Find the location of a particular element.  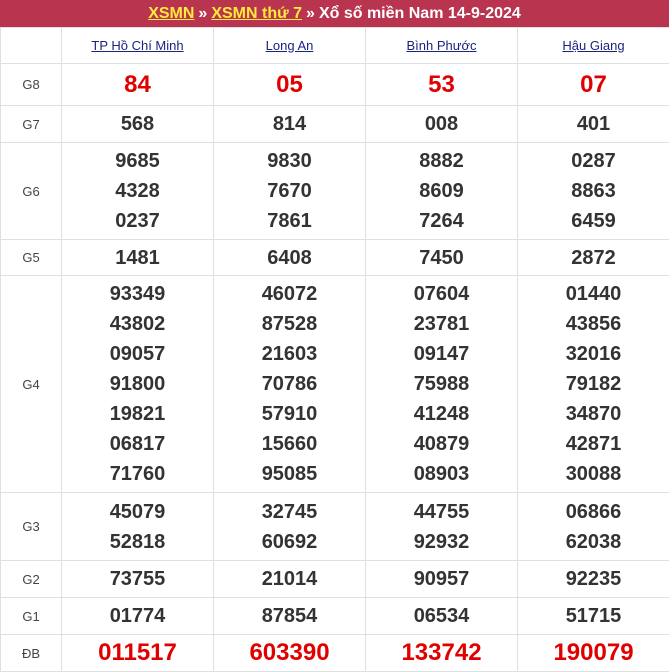

result-number: 1481 is located at coordinates (137, 258).